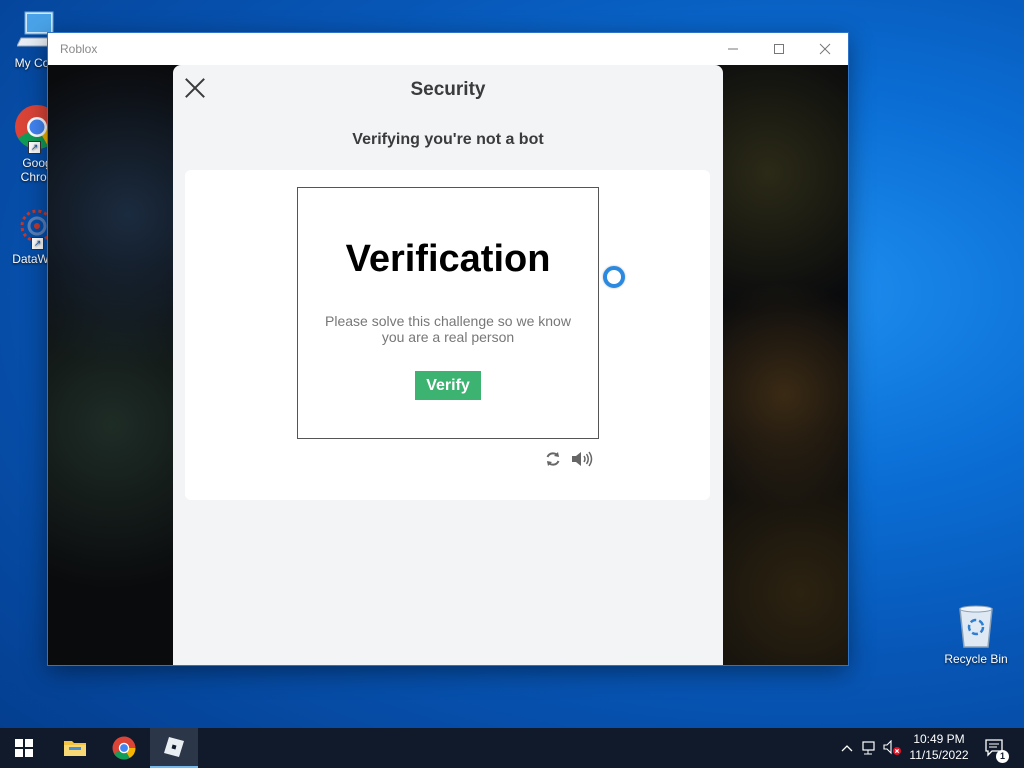  I want to click on audio-icon, so click(582, 459).